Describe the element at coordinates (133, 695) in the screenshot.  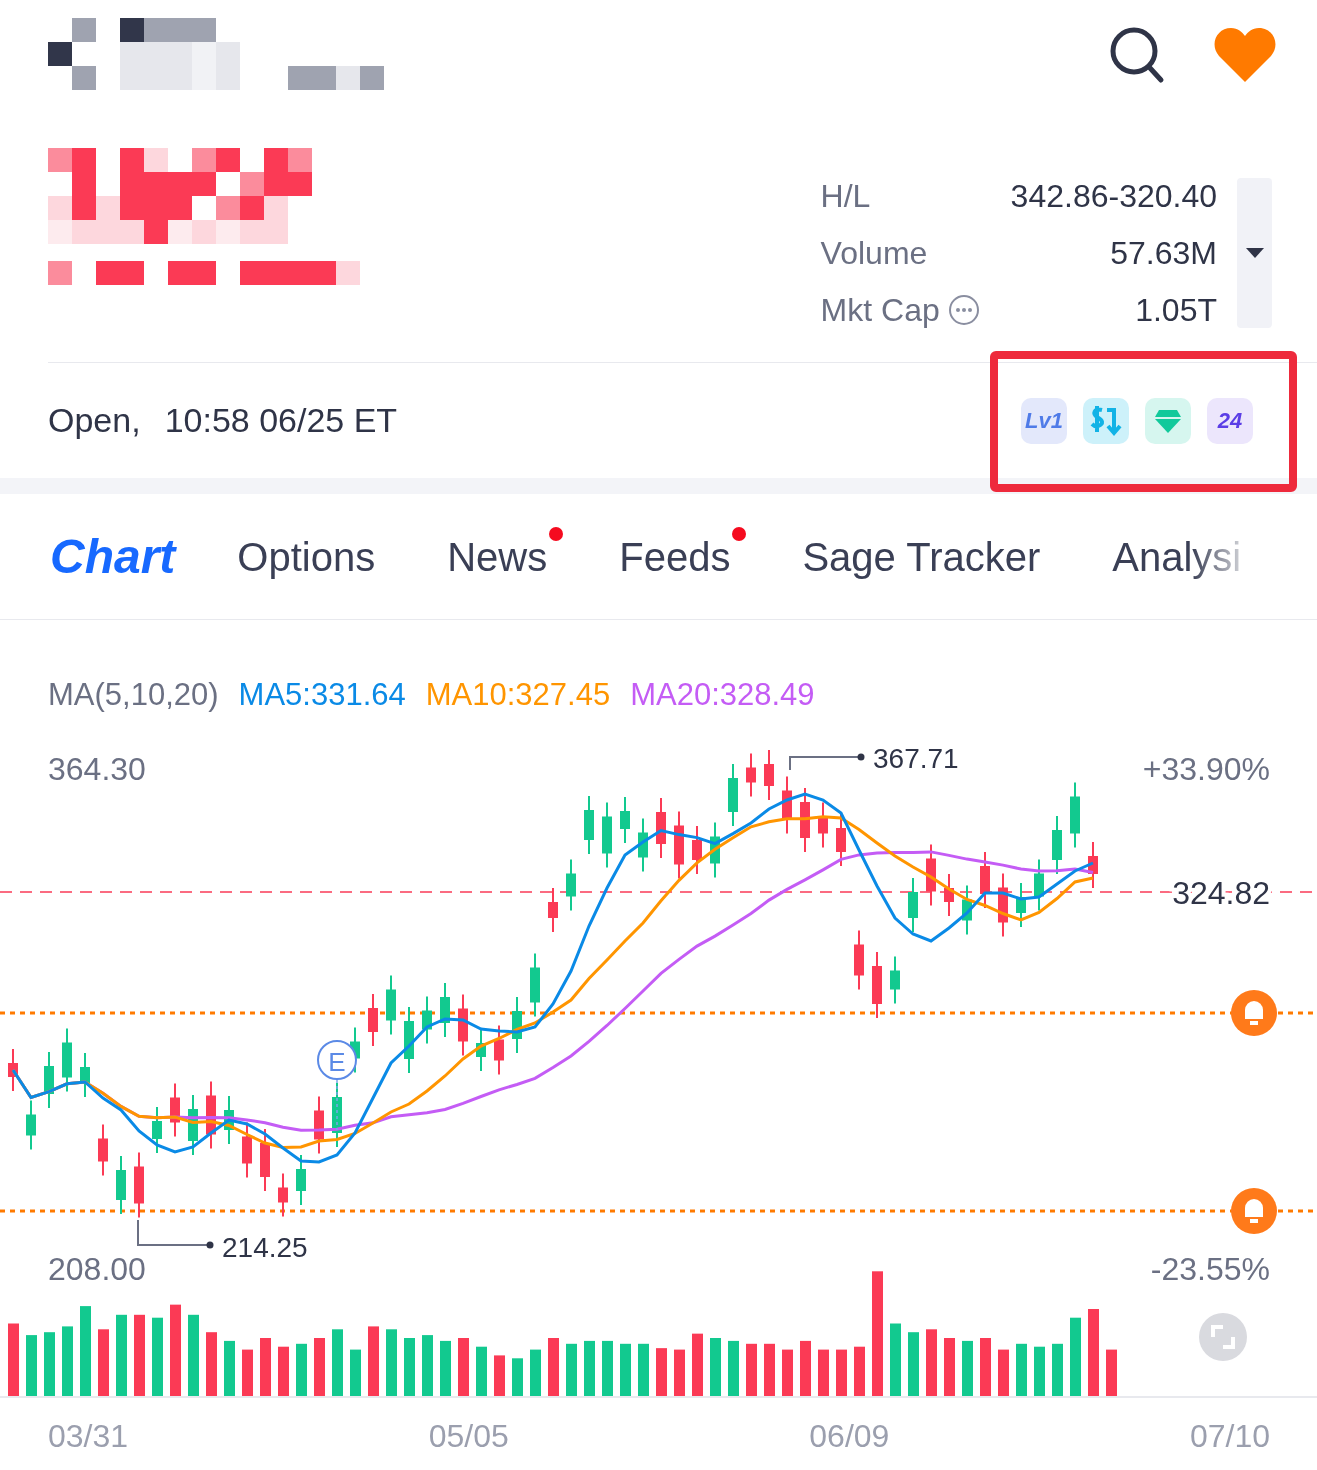
I see `legend-label: MA(5,10,20)` at that location.